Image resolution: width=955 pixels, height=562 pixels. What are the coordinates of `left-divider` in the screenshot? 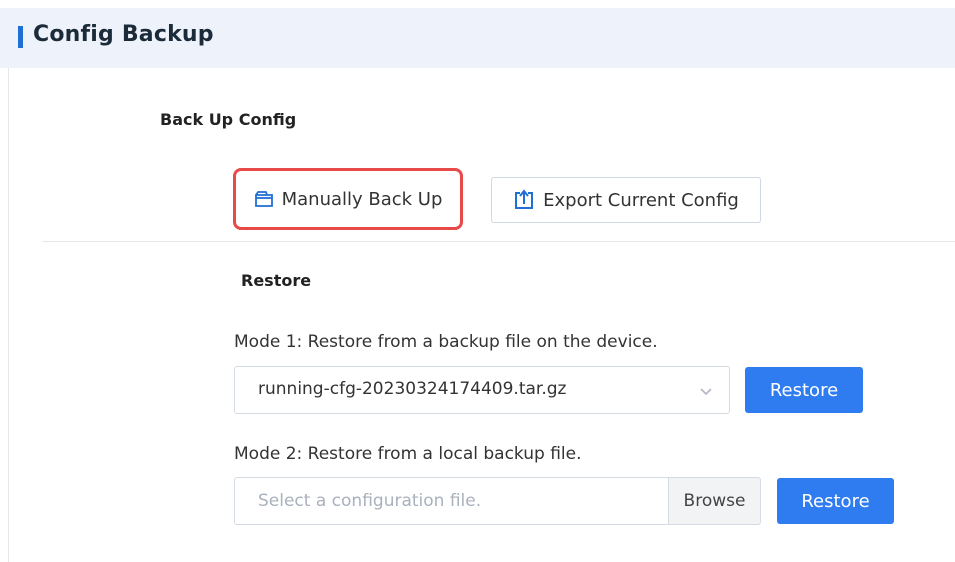 It's located at (8, 315).